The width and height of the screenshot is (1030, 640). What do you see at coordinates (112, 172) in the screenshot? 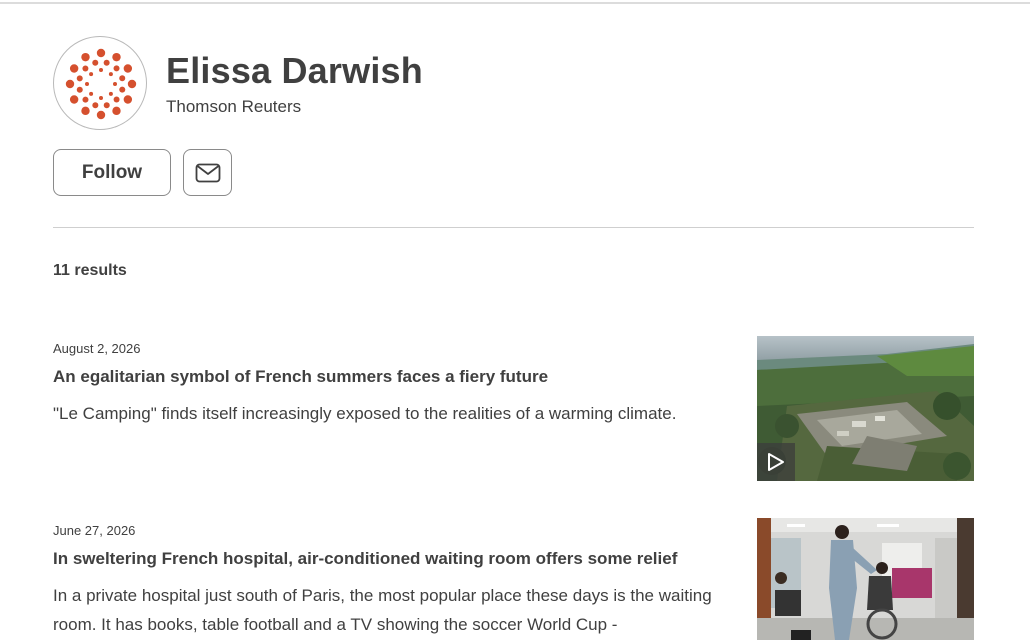
I see `follow-button: Follow` at bounding box center [112, 172].